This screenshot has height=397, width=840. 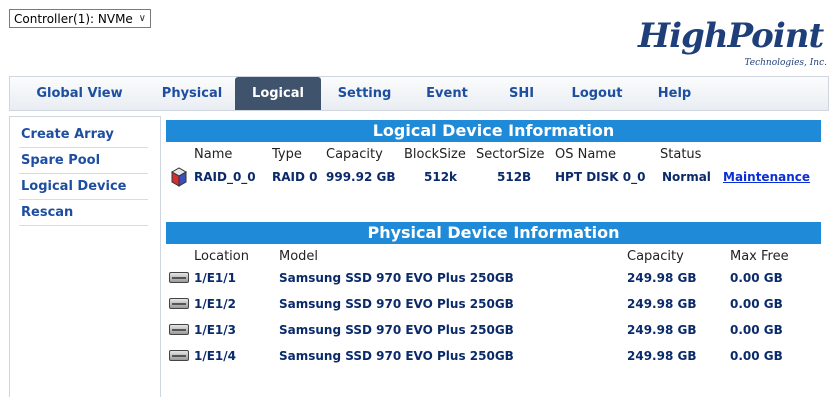 I want to click on col-header-type: Type, so click(x=287, y=154).